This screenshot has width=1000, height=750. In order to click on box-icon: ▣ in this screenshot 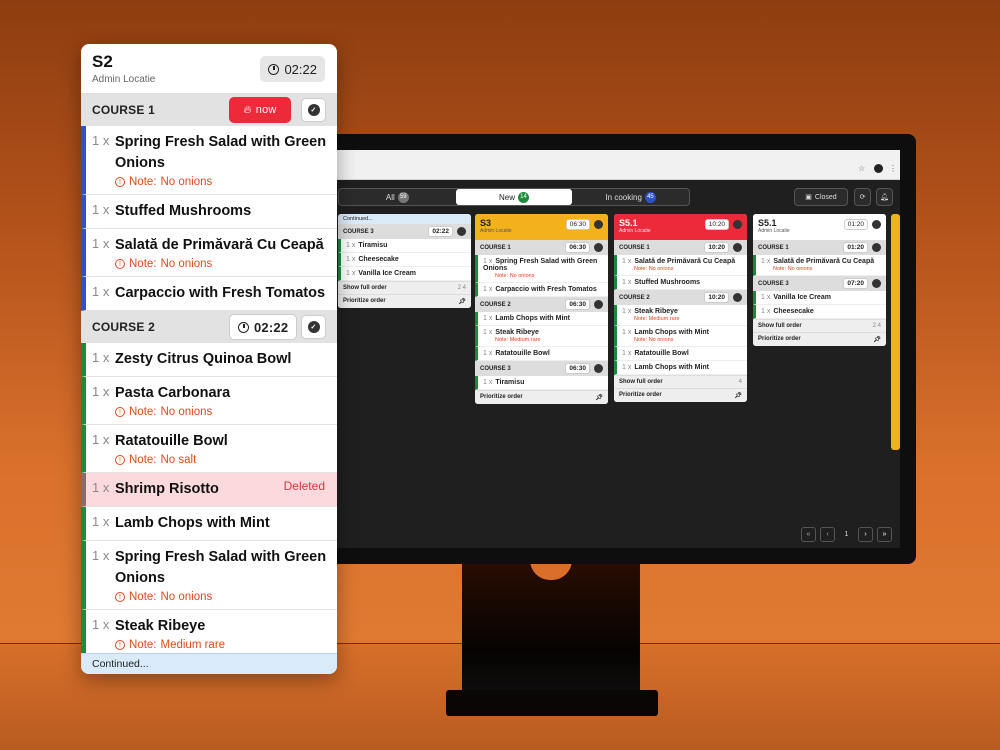, I will do `click(808, 197)`.